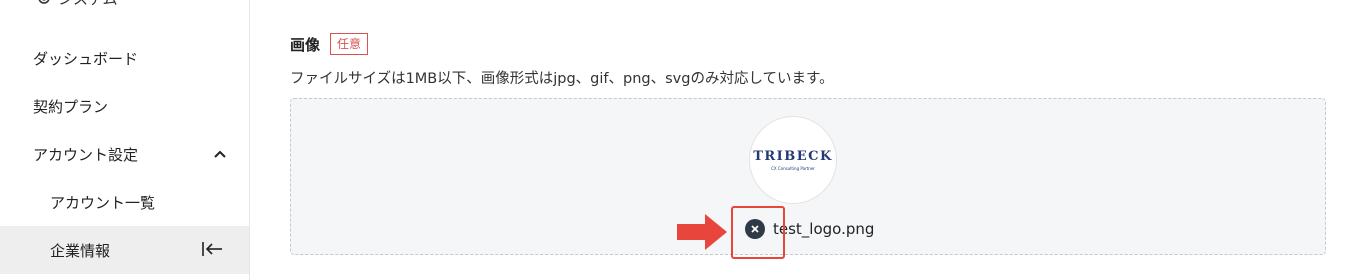 This screenshot has width=1366, height=280. I want to click on logo-preview: TRIBECK CX Consulting Partner, so click(793, 160).